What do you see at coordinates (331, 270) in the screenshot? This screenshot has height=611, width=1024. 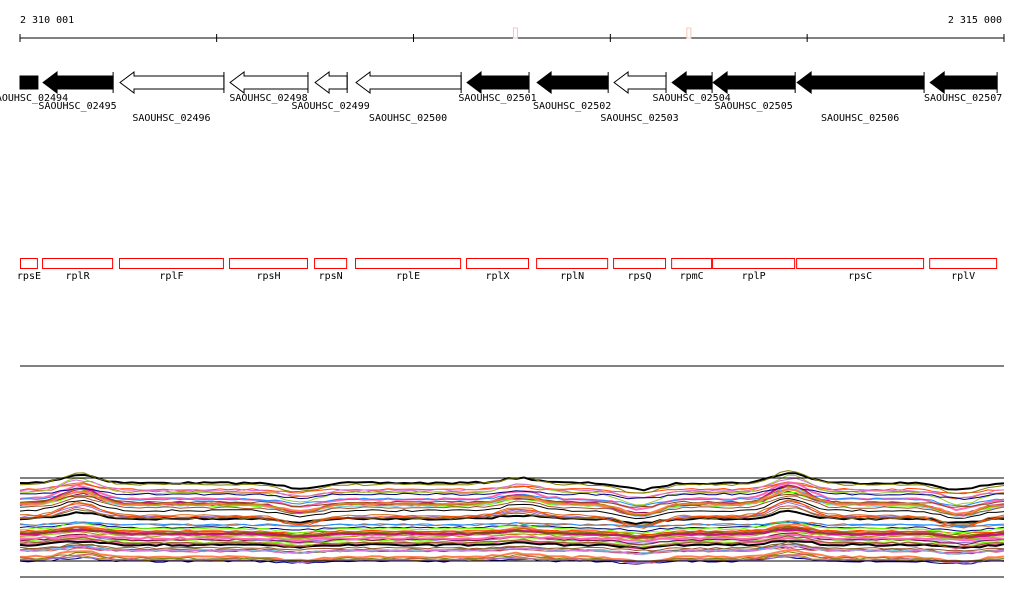 I see `gene-name-rpsN: rpsN` at bounding box center [331, 270].